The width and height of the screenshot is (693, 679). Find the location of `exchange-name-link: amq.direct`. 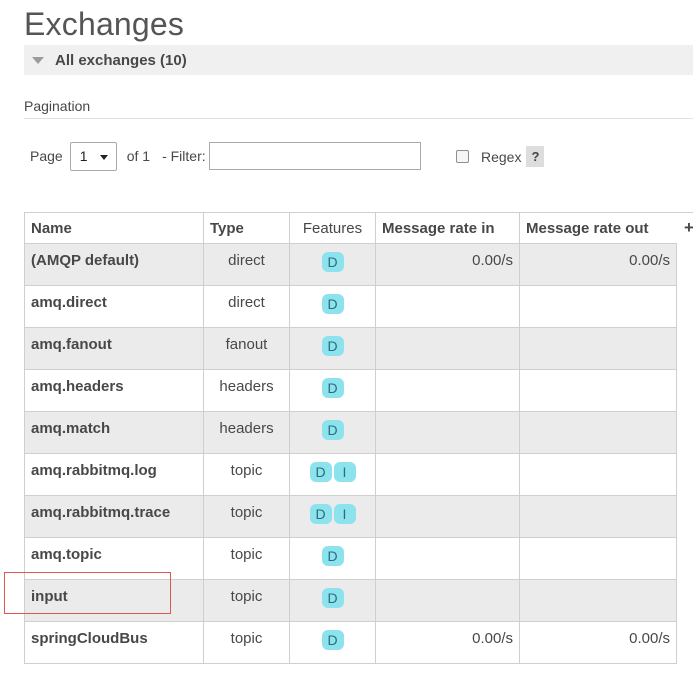

exchange-name-link: amq.direct is located at coordinates (114, 306).